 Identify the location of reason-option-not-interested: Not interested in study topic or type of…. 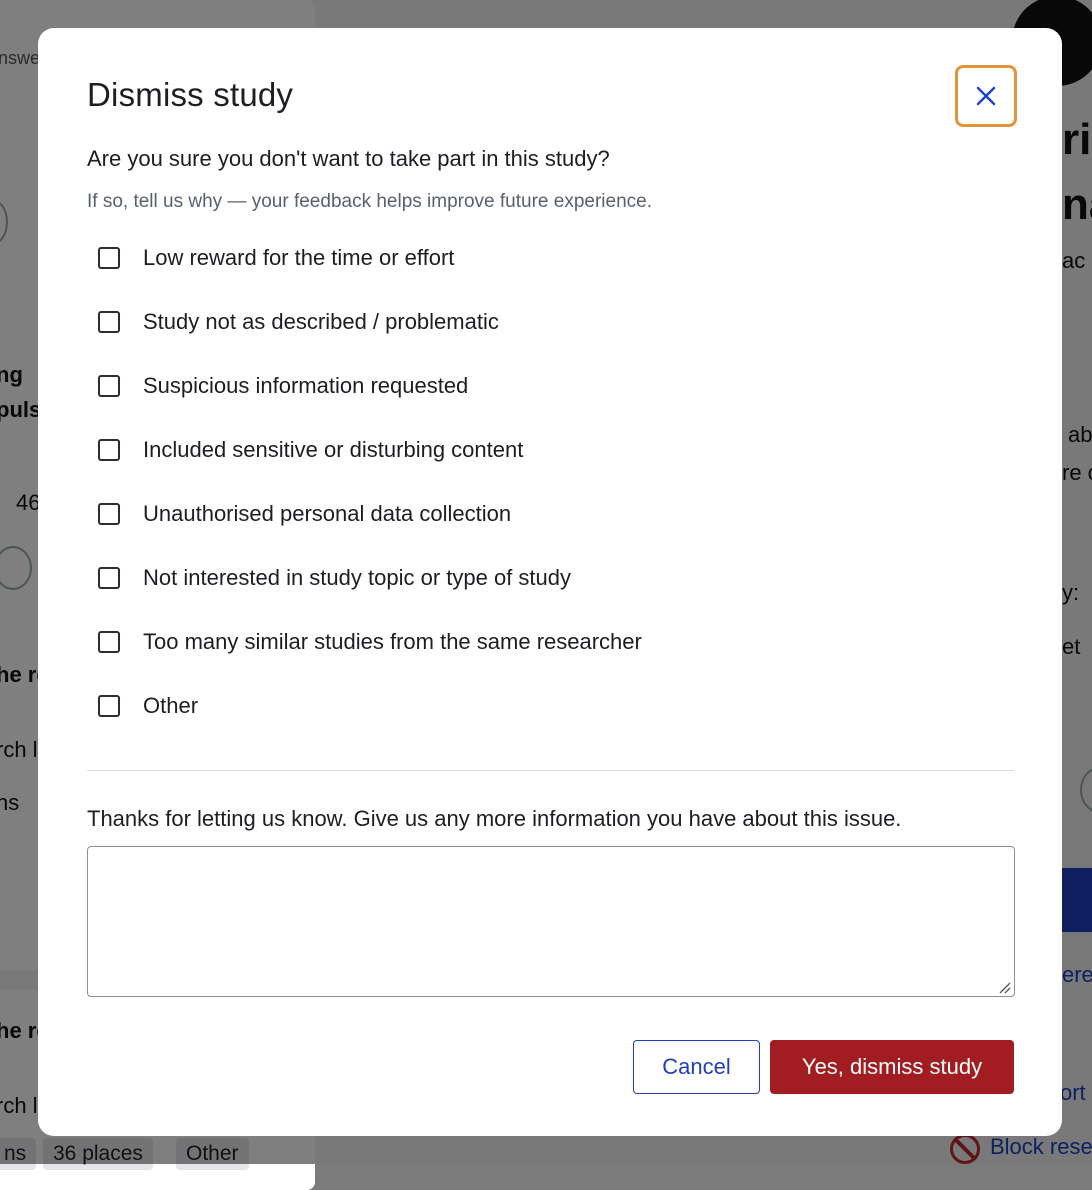
(370, 578).